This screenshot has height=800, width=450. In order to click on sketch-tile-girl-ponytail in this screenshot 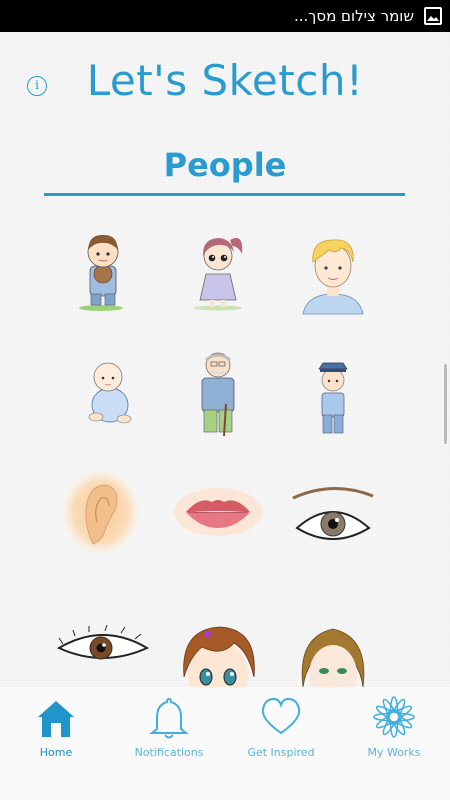, I will do `click(218, 268)`.